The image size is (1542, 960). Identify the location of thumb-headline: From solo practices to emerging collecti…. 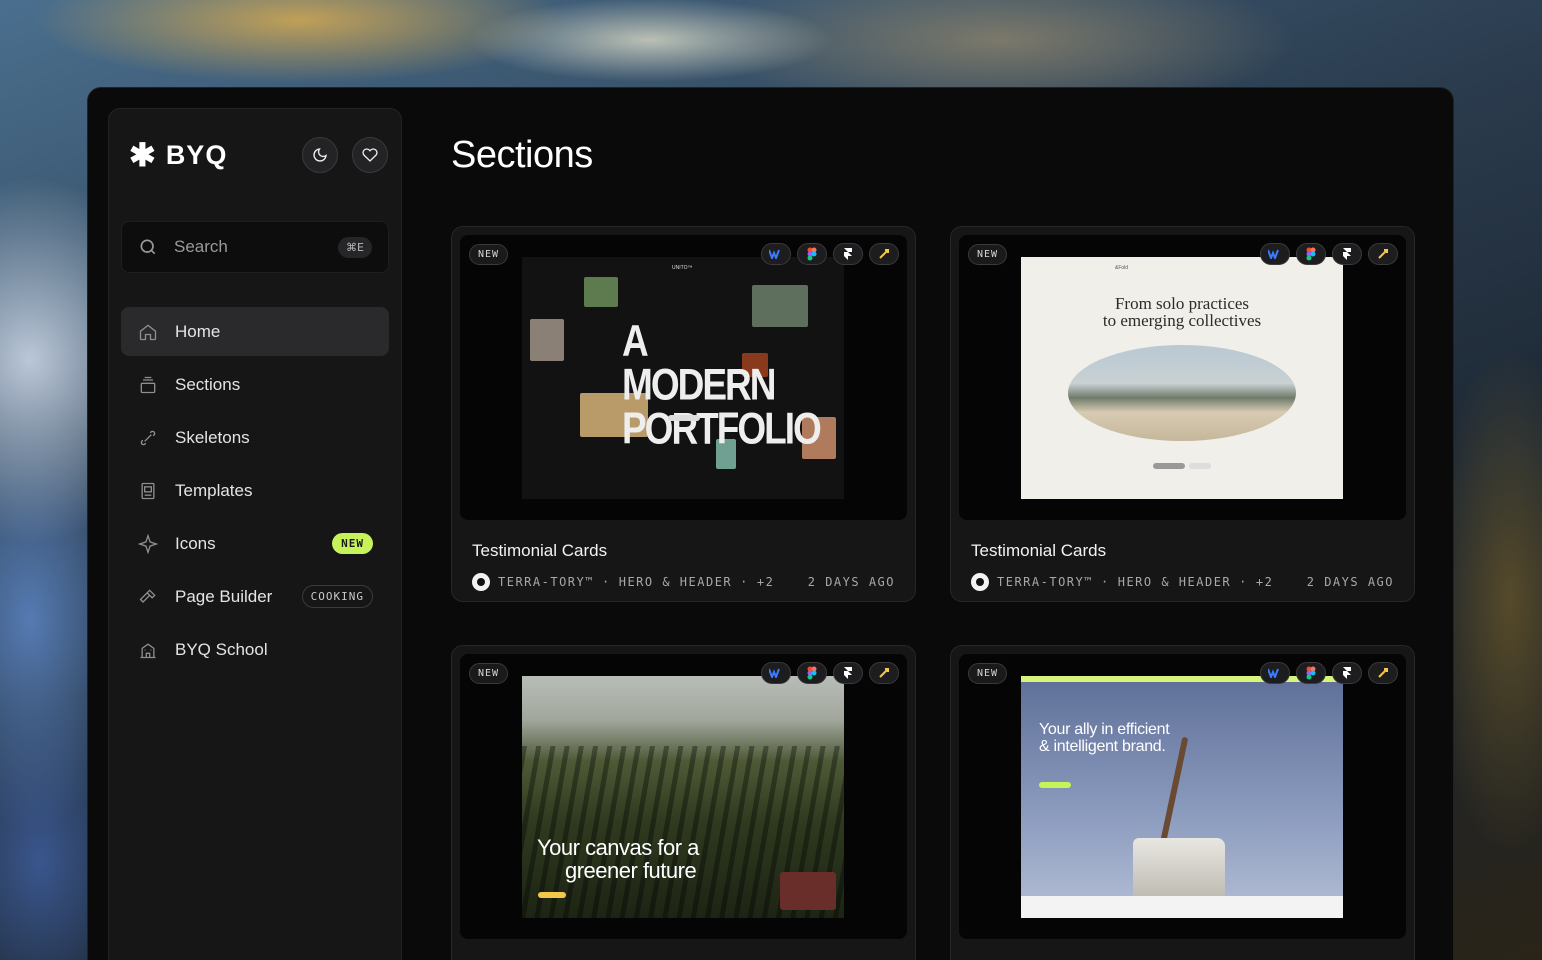
(1182, 312).